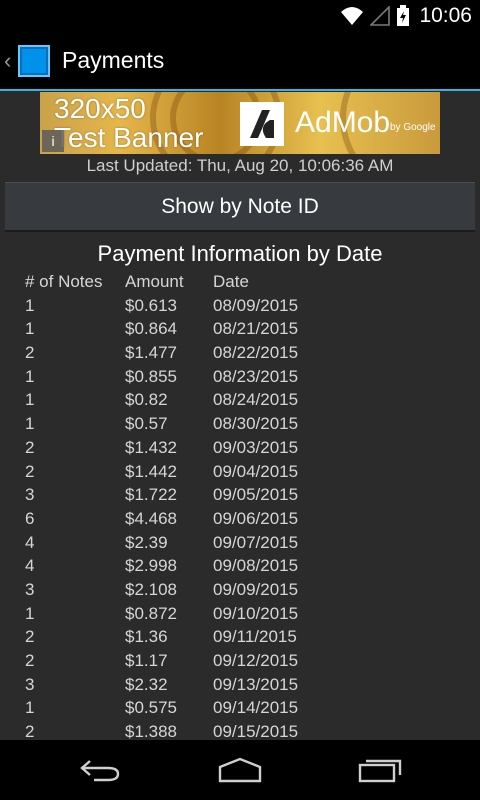 Image resolution: width=480 pixels, height=800 pixels. I want to click on show-by-note-id-button: Show by Note ID, so click(240, 207).